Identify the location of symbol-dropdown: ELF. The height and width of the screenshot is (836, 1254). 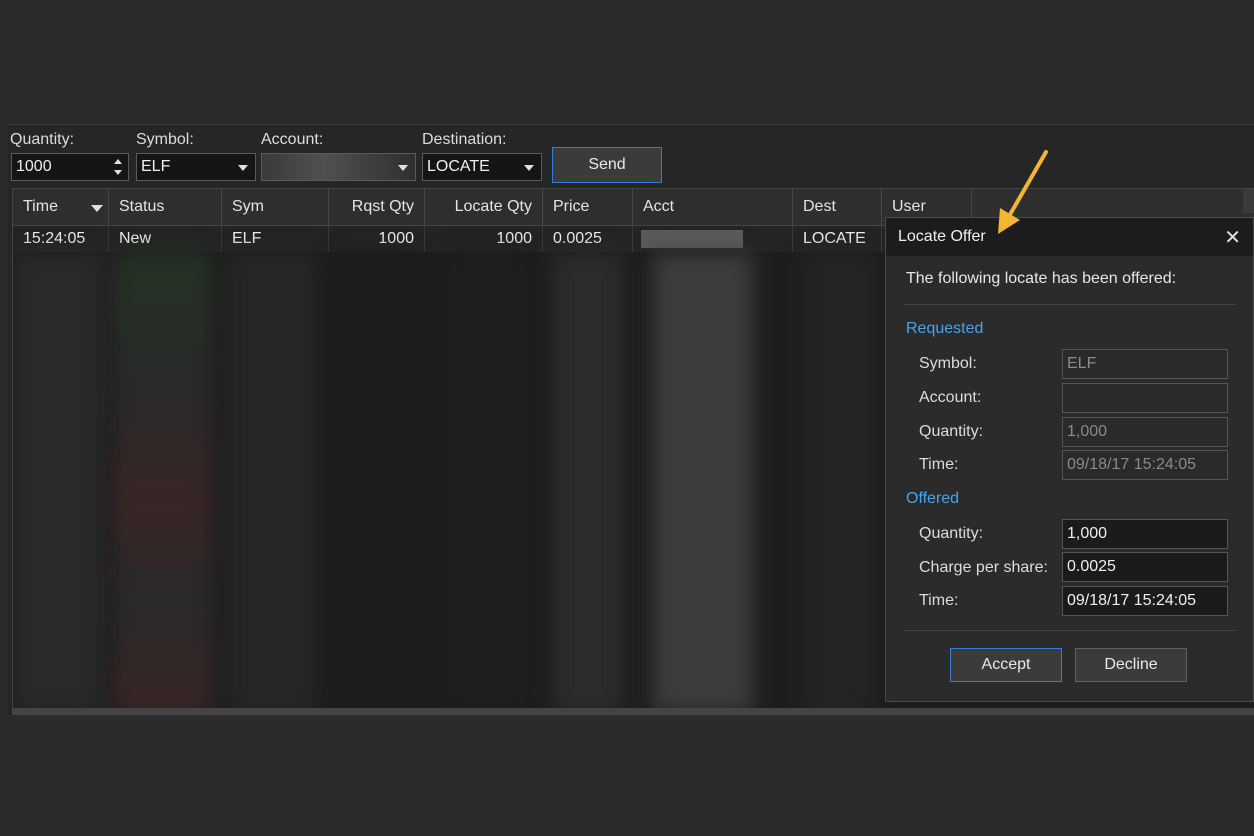
(196, 167).